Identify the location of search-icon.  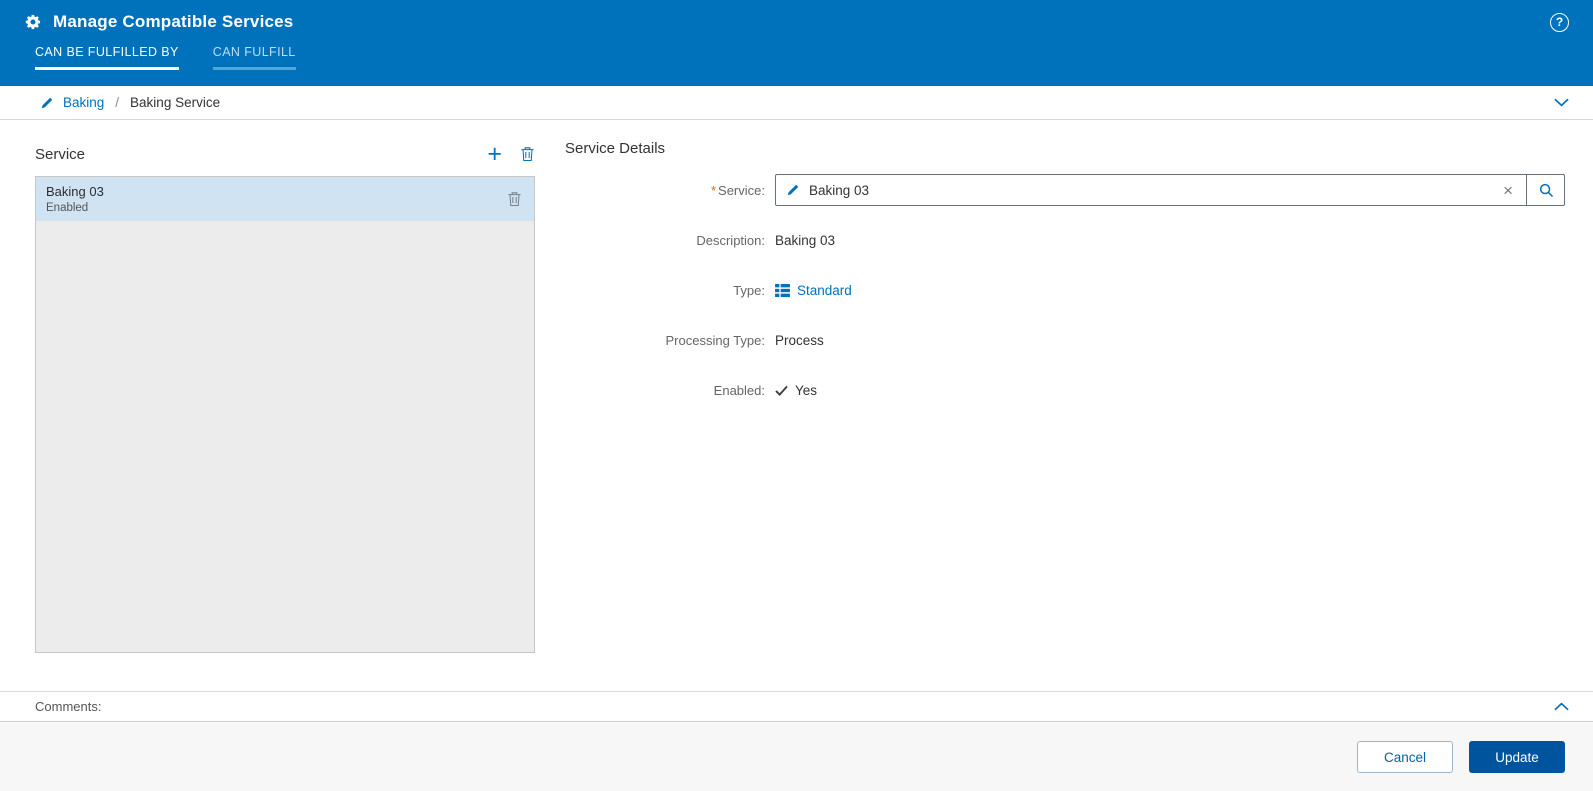
(1545, 190).